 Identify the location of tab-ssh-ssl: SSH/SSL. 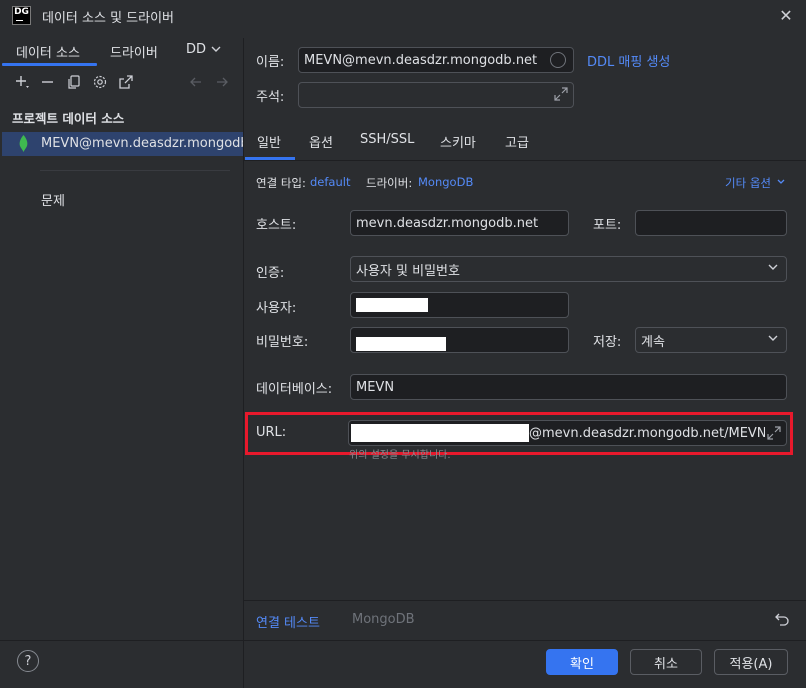
(387, 139).